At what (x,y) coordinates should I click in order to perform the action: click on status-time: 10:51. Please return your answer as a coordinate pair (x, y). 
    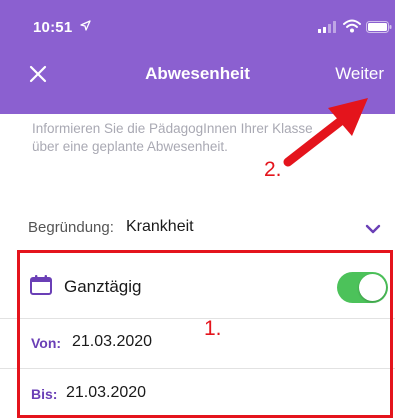
    Looking at the image, I should click on (53, 27).